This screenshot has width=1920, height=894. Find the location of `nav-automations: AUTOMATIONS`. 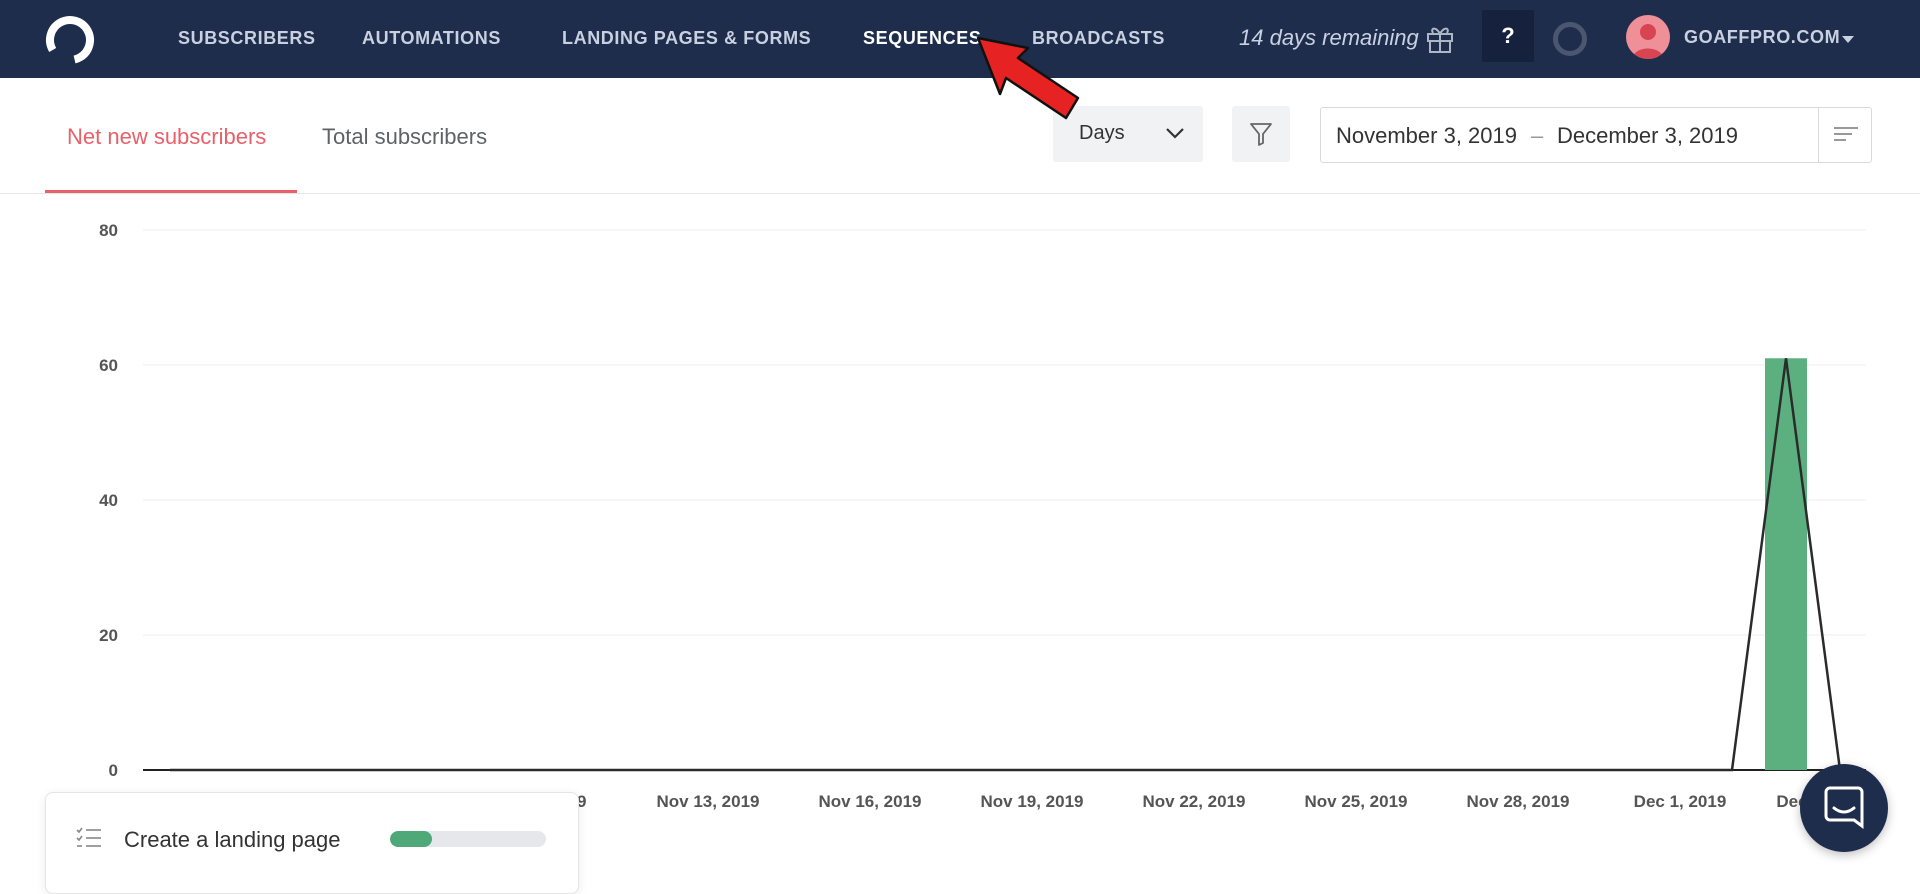

nav-automations: AUTOMATIONS is located at coordinates (431, 38).